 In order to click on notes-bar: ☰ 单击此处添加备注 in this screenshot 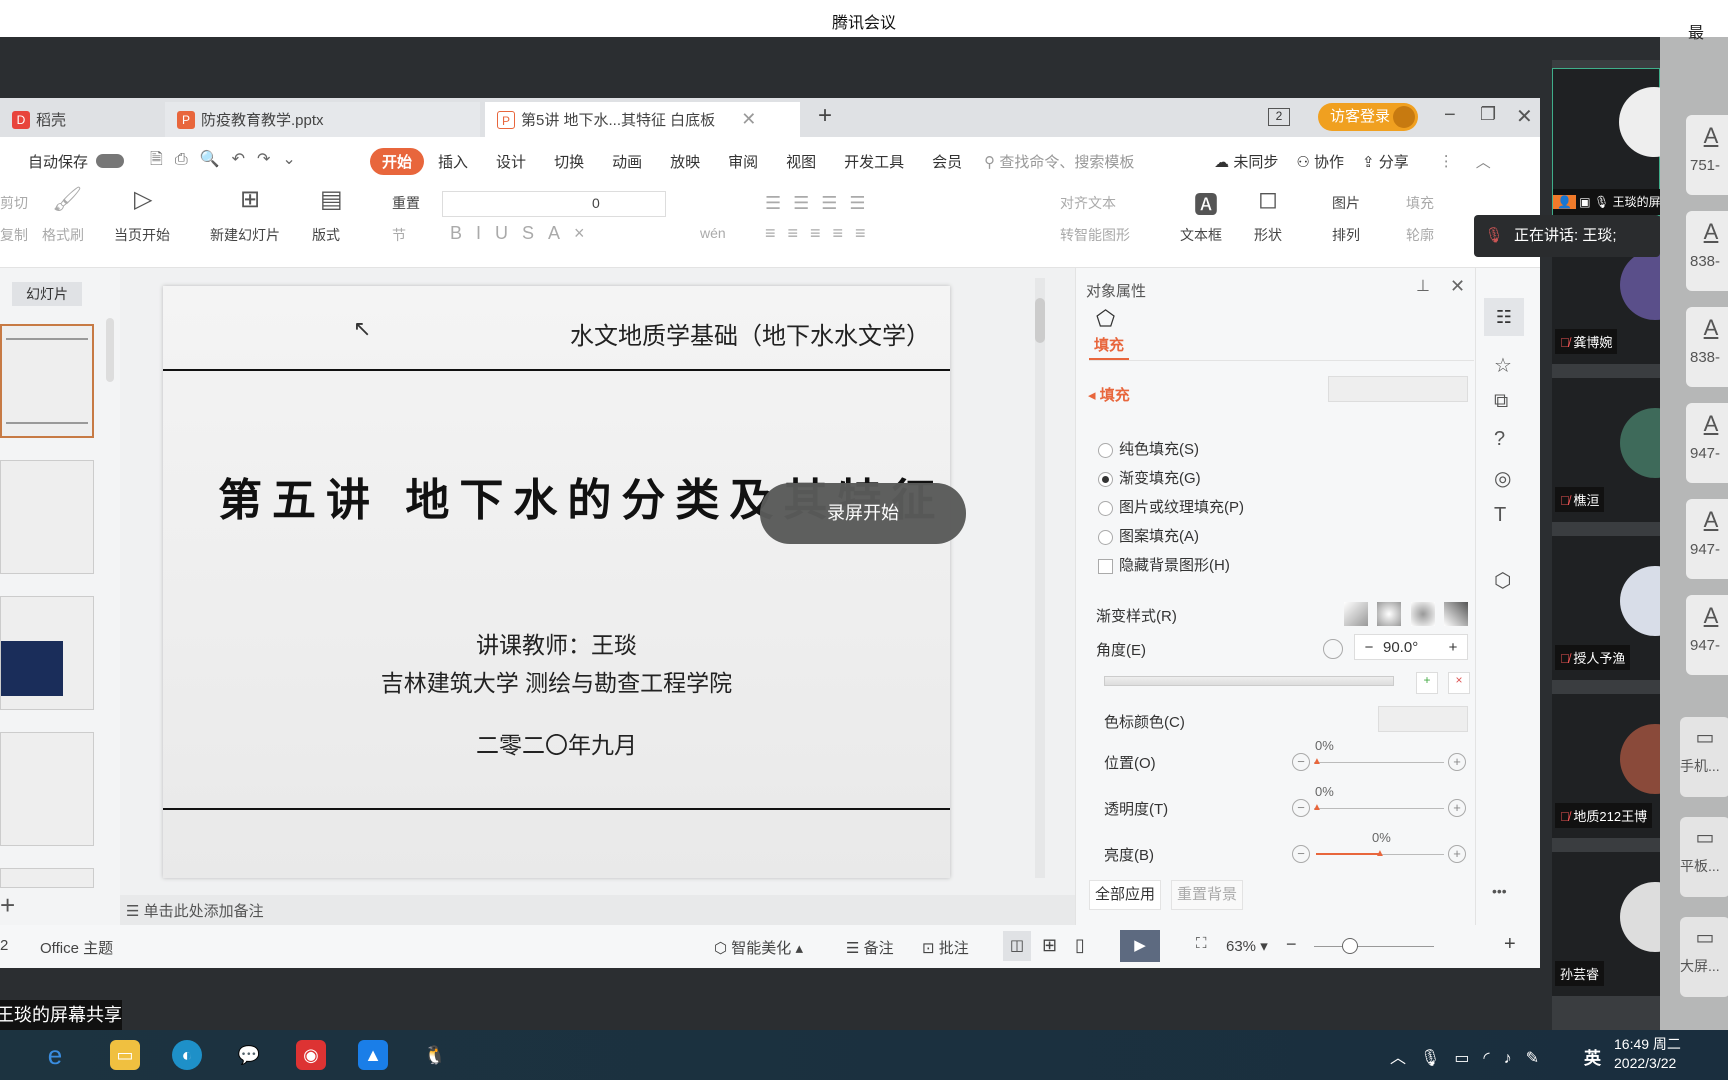, I will do `click(597, 910)`.